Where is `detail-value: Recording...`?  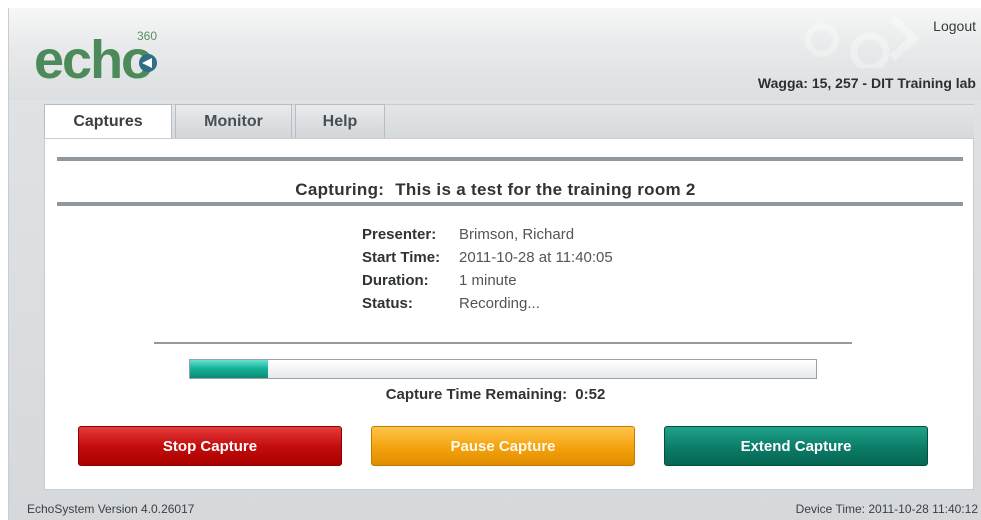
detail-value: Recording... is located at coordinates (499, 303).